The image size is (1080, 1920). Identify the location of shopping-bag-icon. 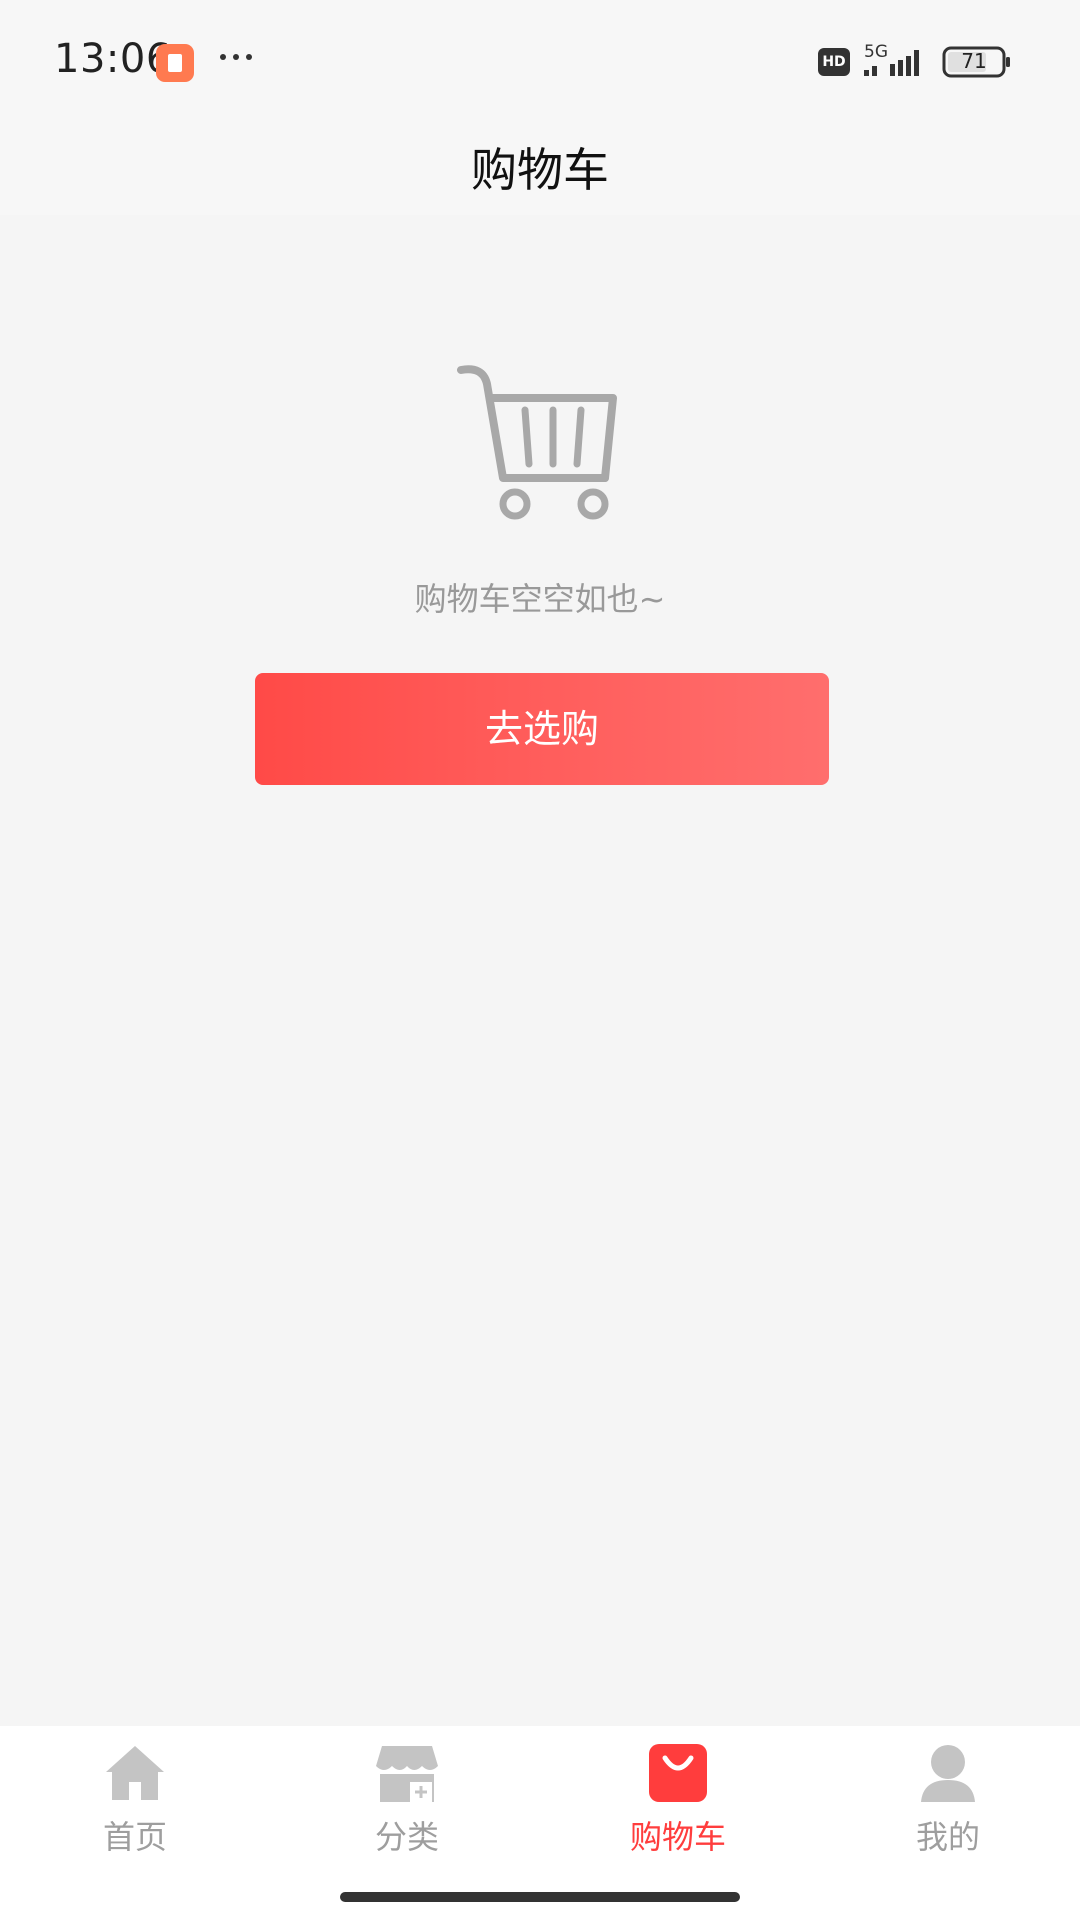
(678, 1773).